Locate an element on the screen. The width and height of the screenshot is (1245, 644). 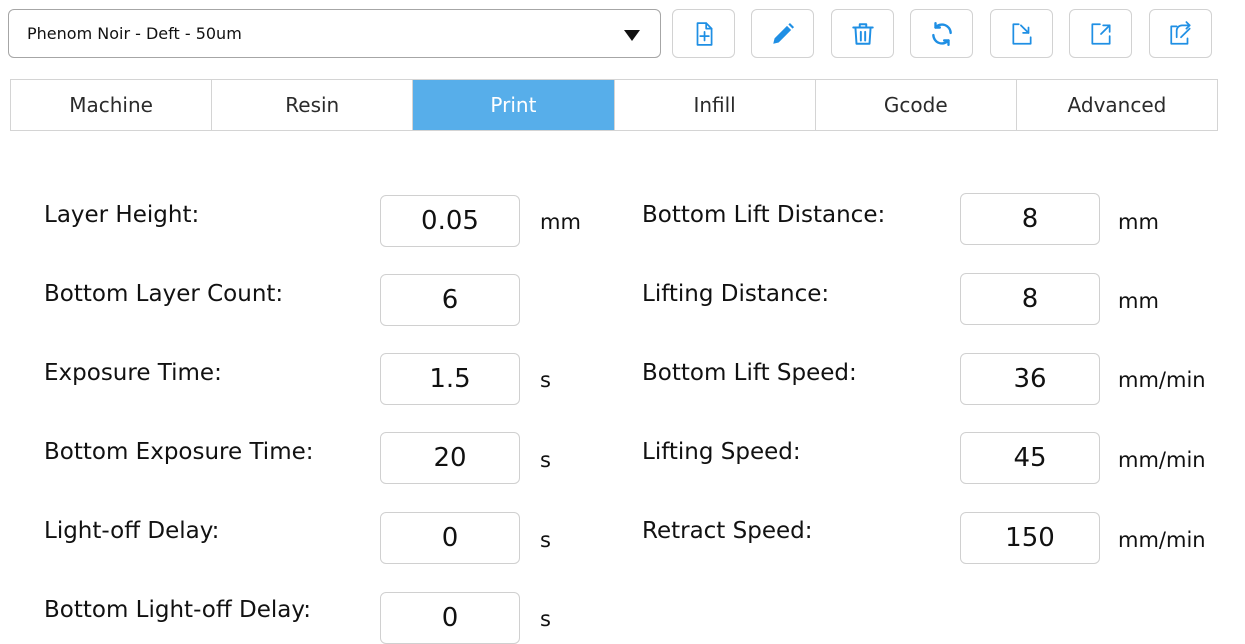
light-off-delay-unit: s is located at coordinates (545, 540).